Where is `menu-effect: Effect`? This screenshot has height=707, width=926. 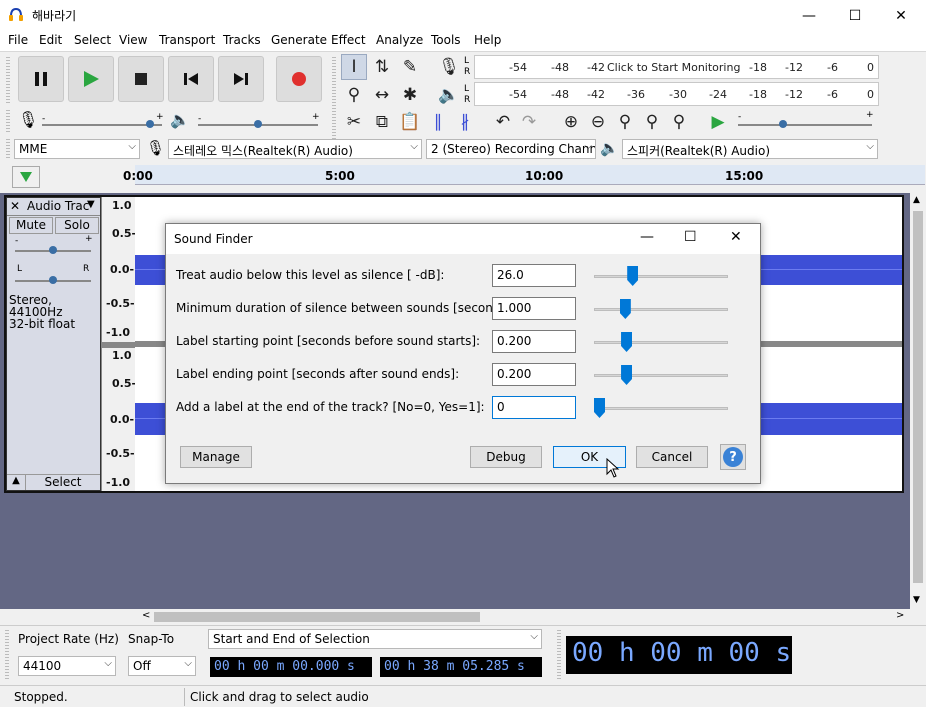 menu-effect: Effect is located at coordinates (348, 40).